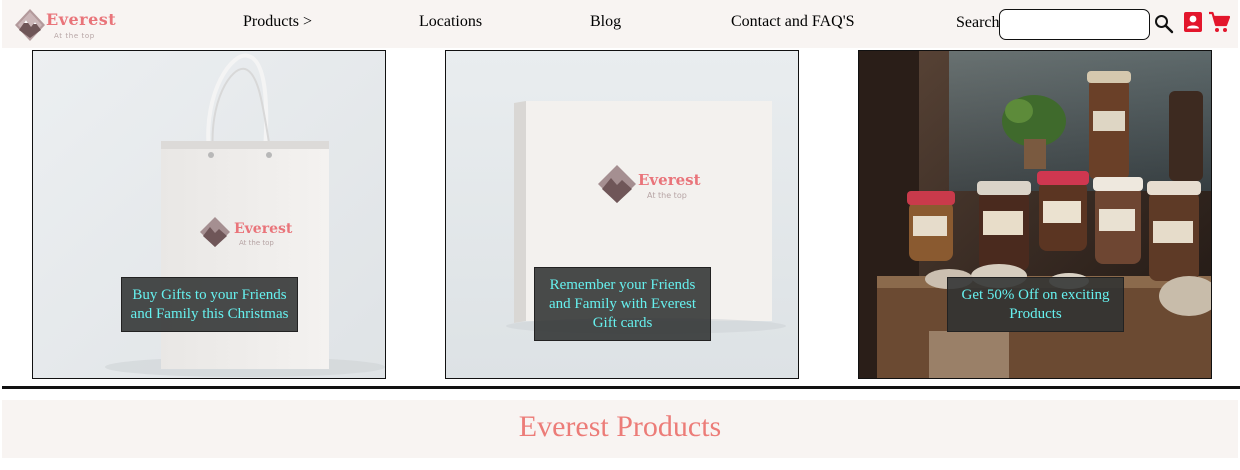 Image resolution: width=1240 pixels, height=470 pixels. I want to click on brand-logo: Everest At the top, so click(69, 26).